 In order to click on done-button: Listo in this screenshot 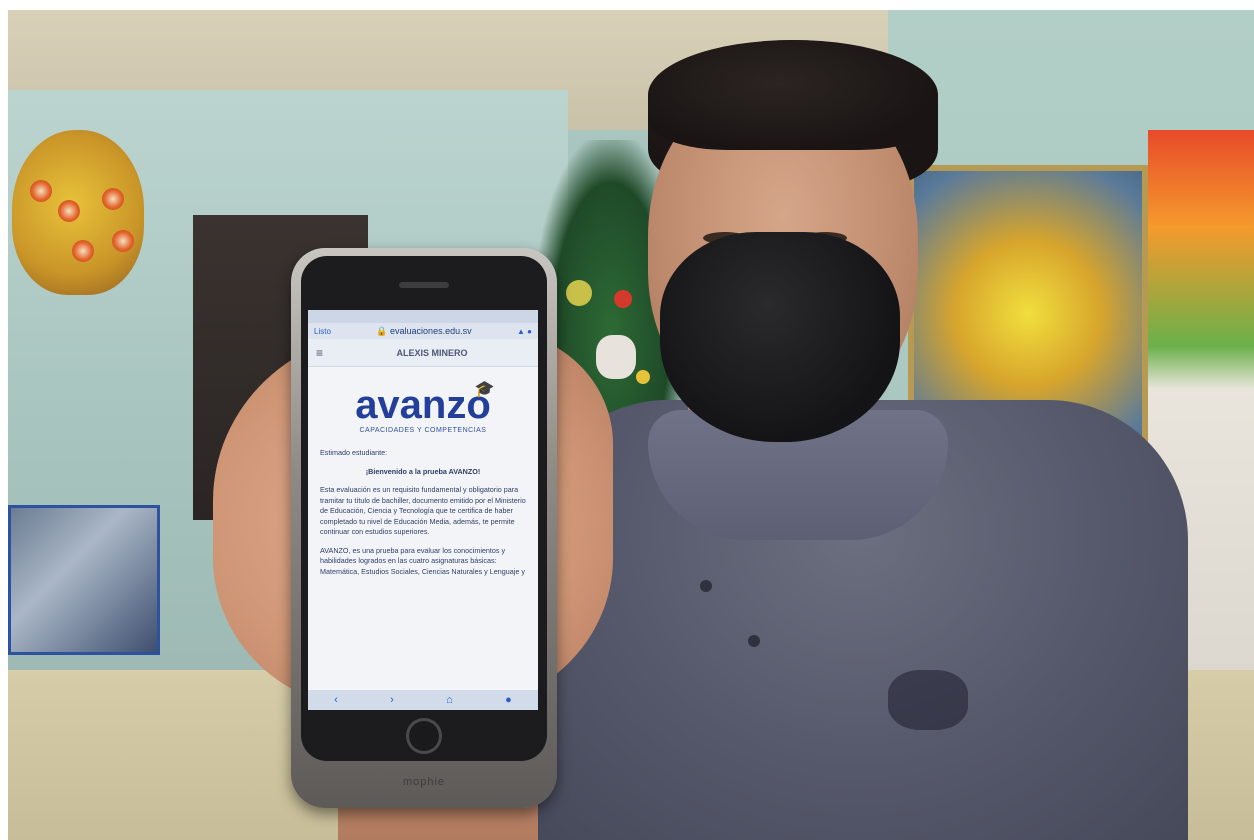, I will do `click(322, 331)`.